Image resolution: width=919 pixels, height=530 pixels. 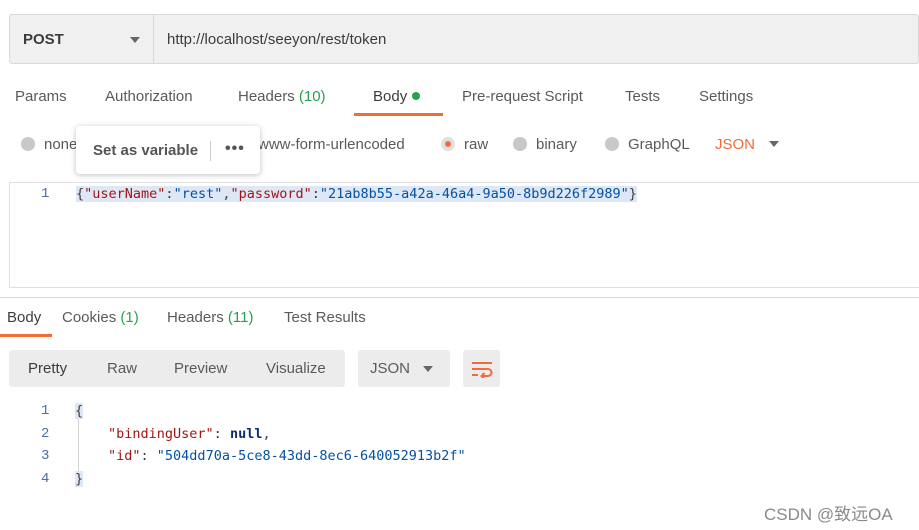 I want to click on json-comma: ,, so click(x=266, y=434).